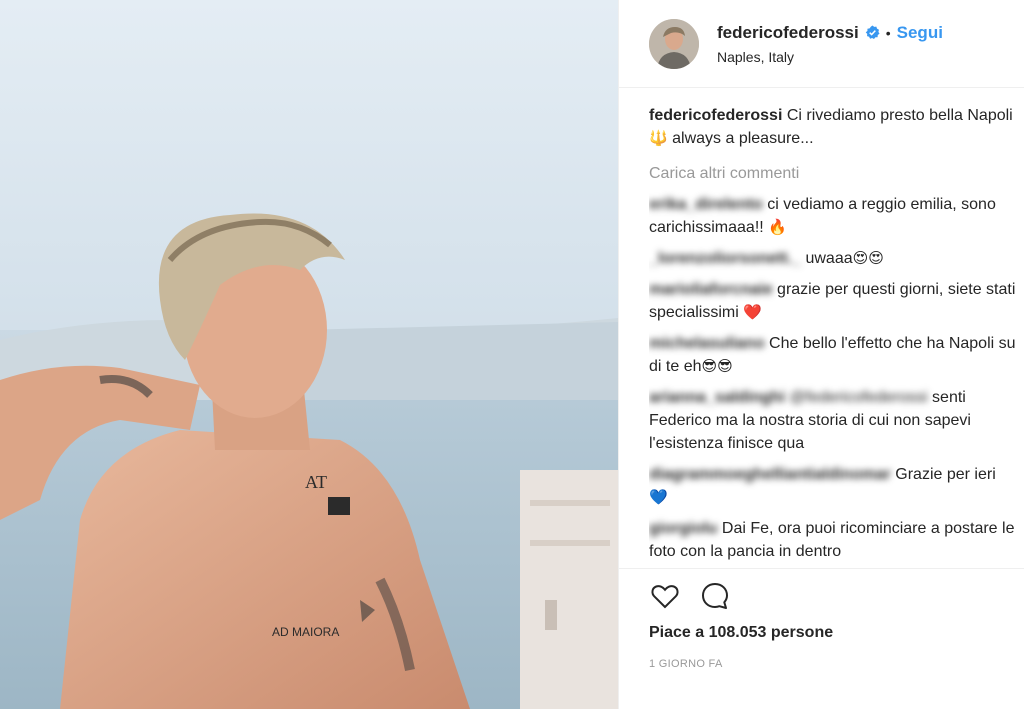  Describe the element at coordinates (316, 482) in the screenshot. I see `svg-text: AT` at that location.